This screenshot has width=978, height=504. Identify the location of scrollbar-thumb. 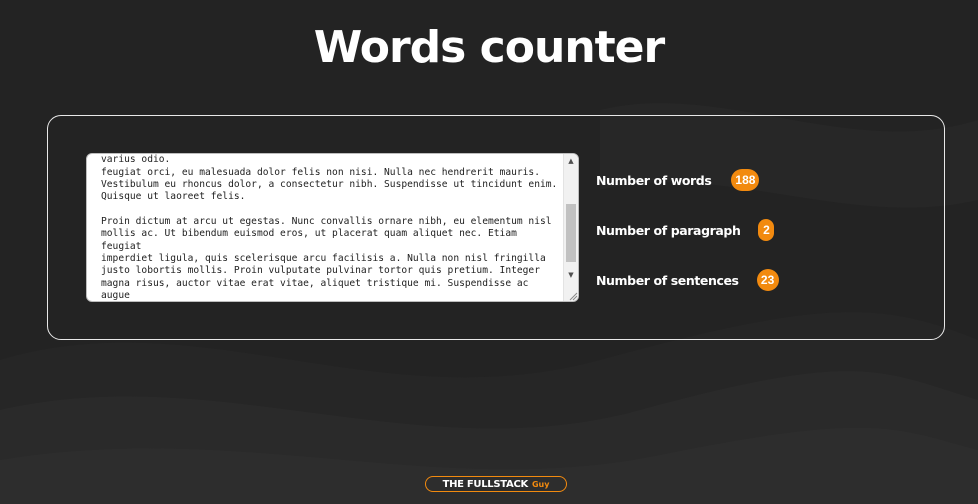
(571, 233).